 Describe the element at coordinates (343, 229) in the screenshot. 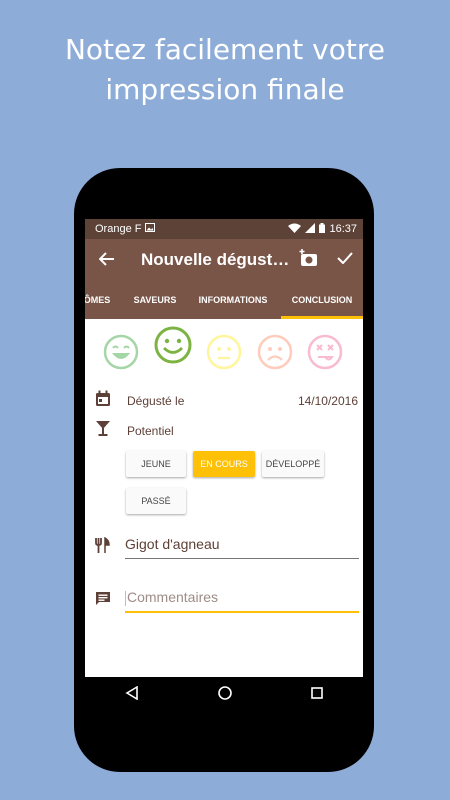

I see `clock: 16:37` at that location.